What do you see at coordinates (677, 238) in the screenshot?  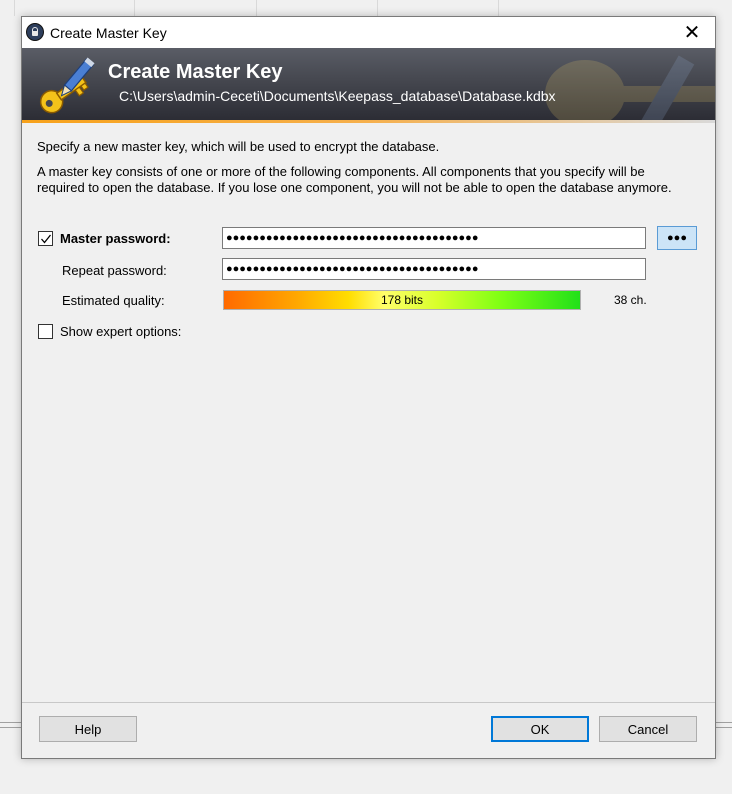 I see `show-password-button: ●●●` at bounding box center [677, 238].